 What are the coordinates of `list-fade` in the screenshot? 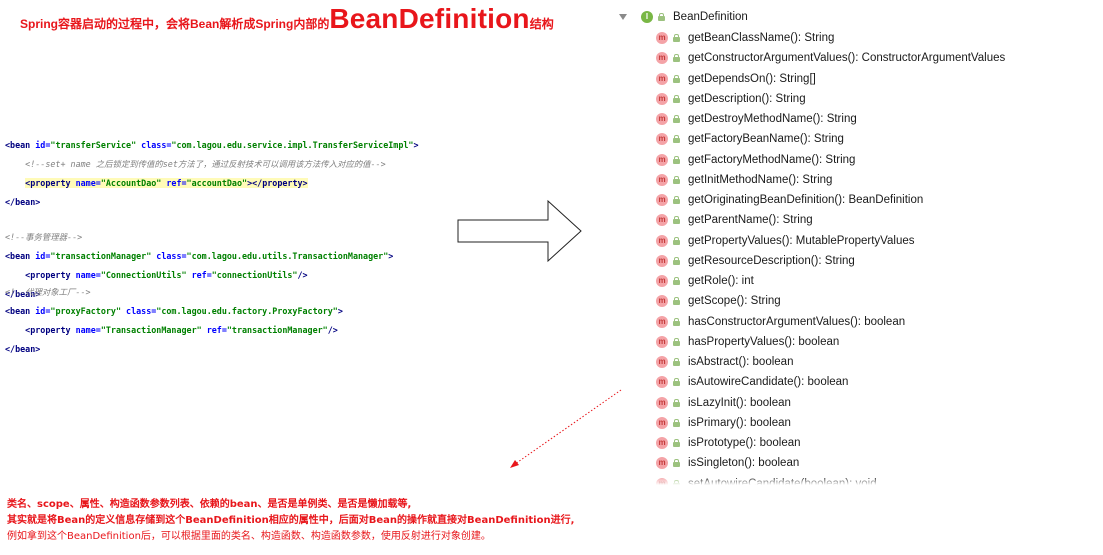 It's located at (857, 481).